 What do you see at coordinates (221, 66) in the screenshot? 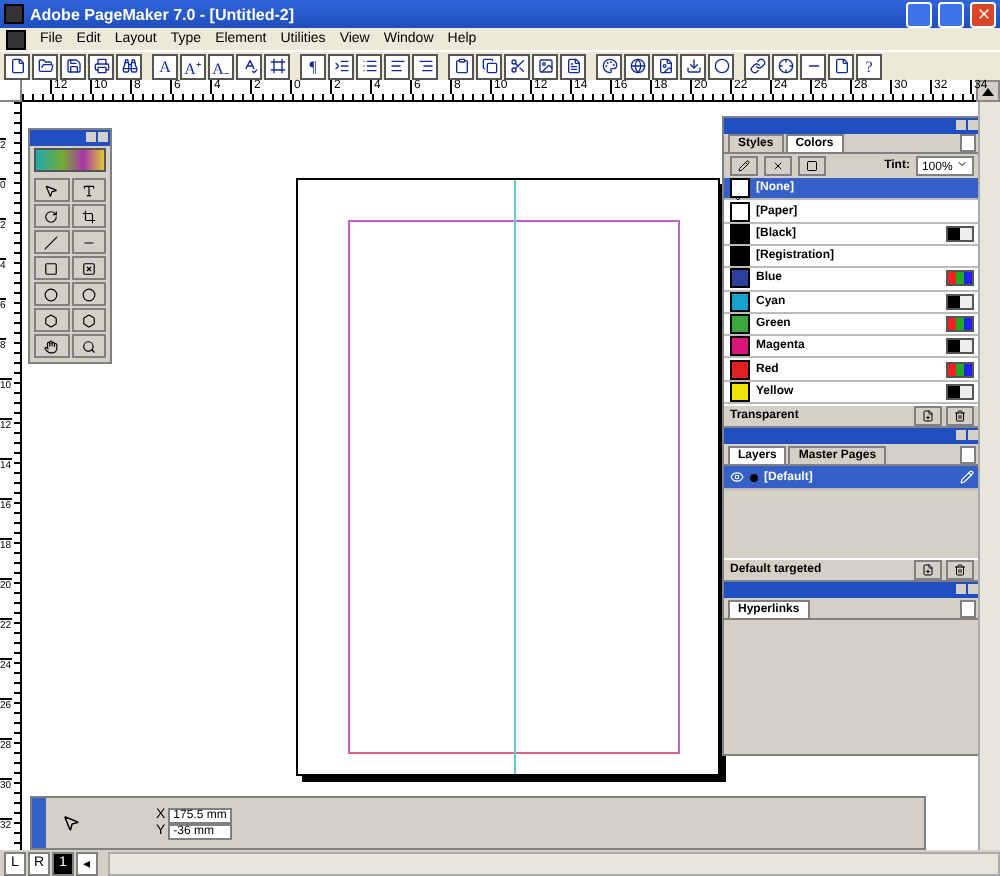
I see `toolbar-button: A₋` at bounding box center [221, 66].